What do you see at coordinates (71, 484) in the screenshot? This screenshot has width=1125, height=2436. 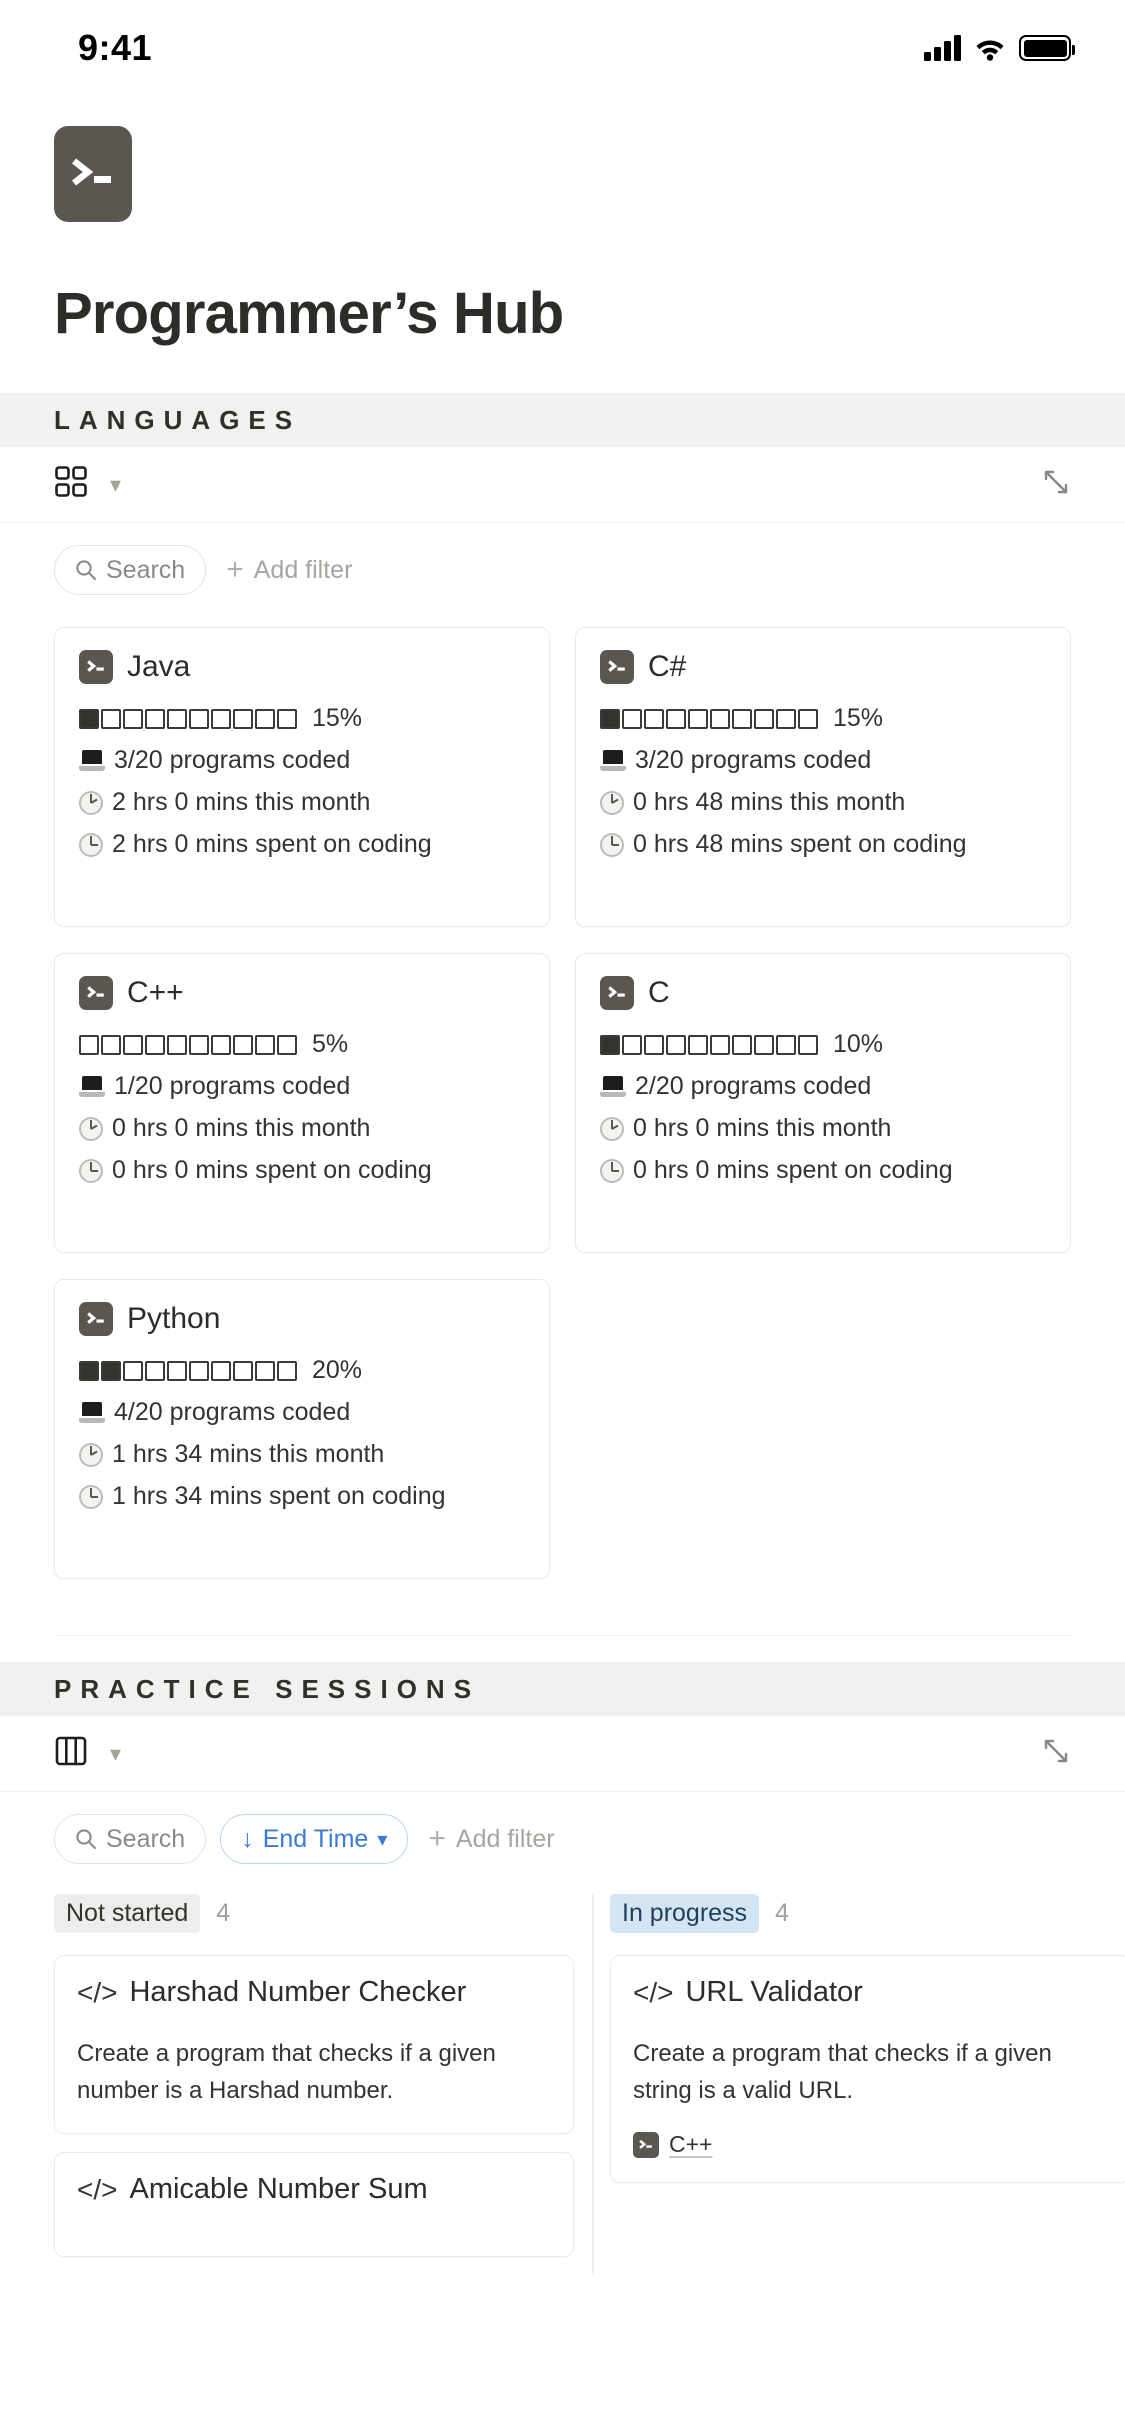 I see `gallery-view-icon` at bounding box center [71, 484].